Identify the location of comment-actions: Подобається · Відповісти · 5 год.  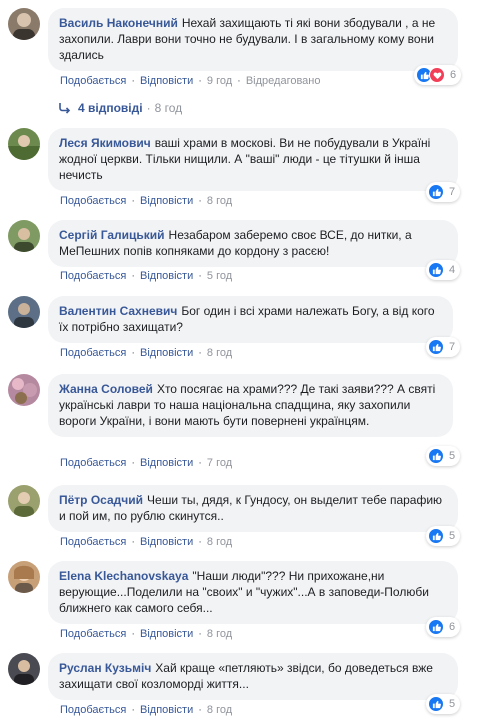
(146, 276).